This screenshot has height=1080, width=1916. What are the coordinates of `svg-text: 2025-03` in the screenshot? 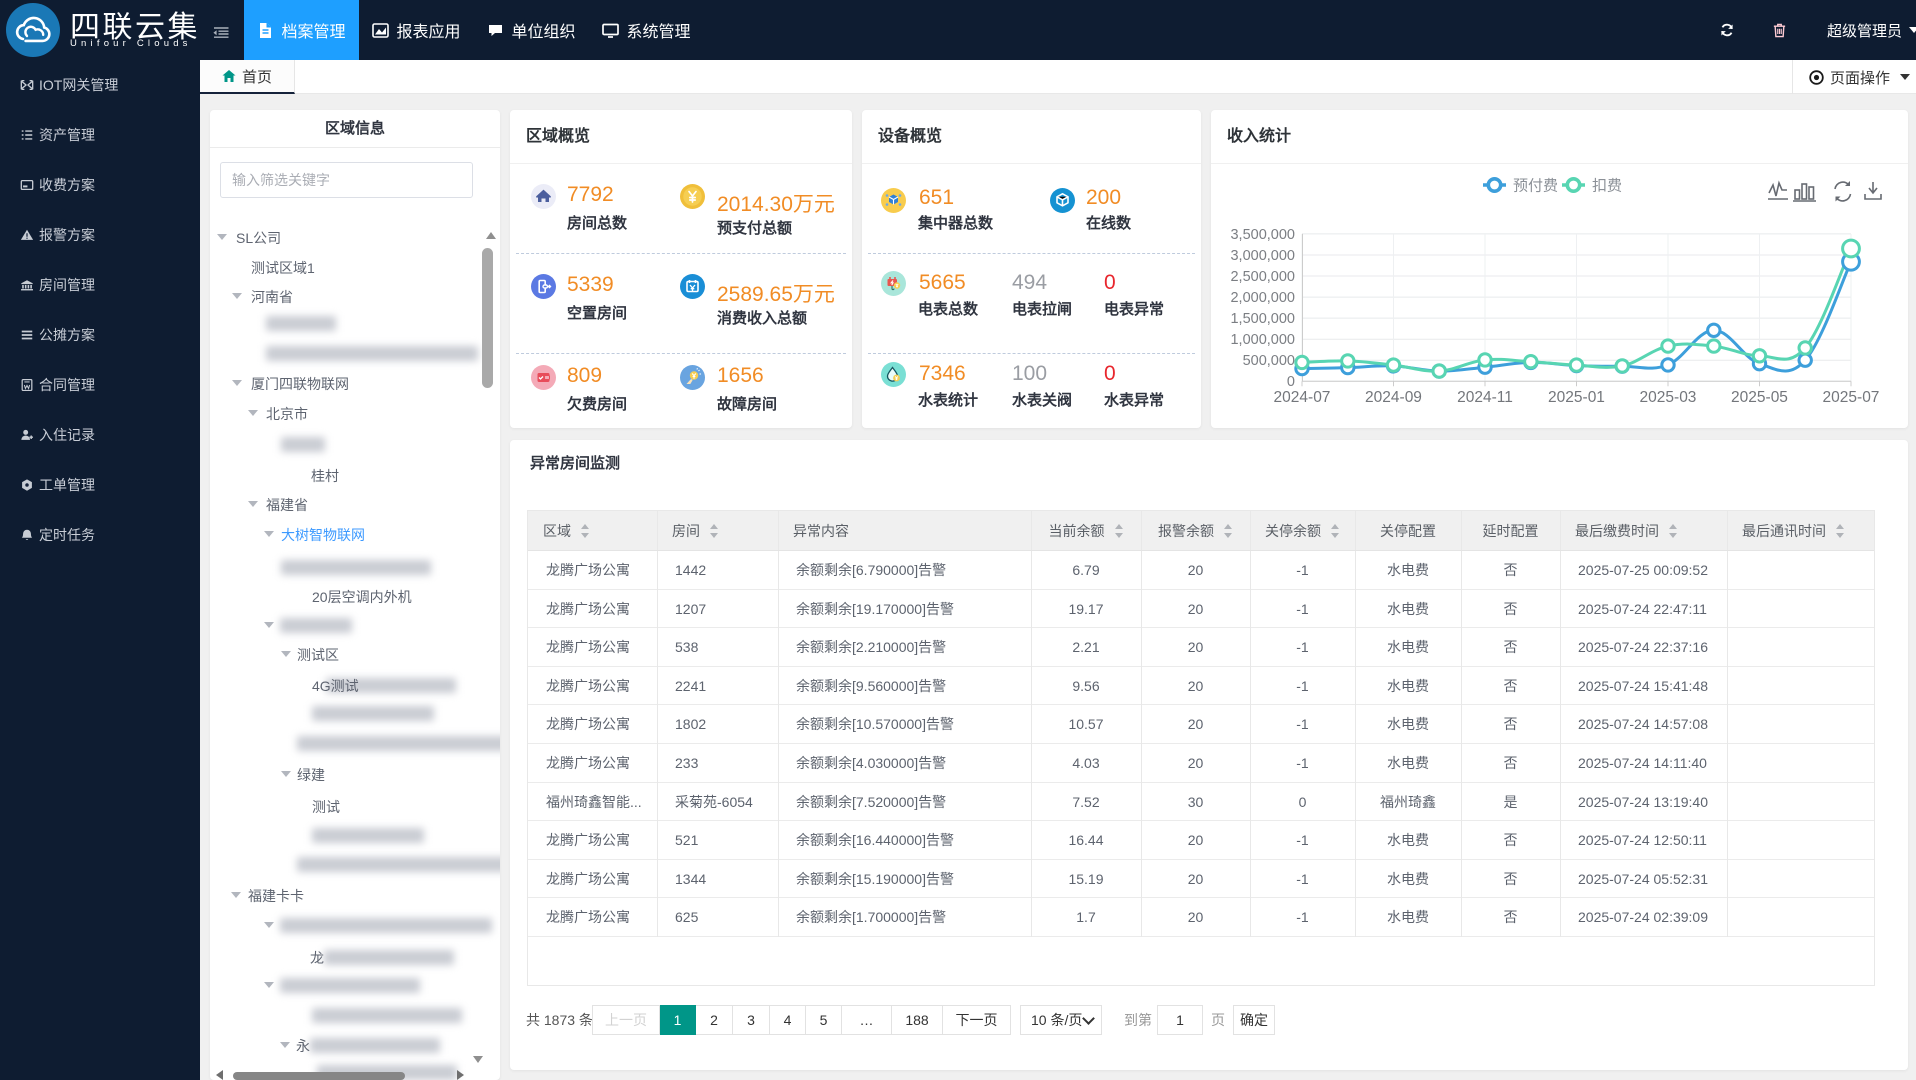 It's located at (1668, 397).